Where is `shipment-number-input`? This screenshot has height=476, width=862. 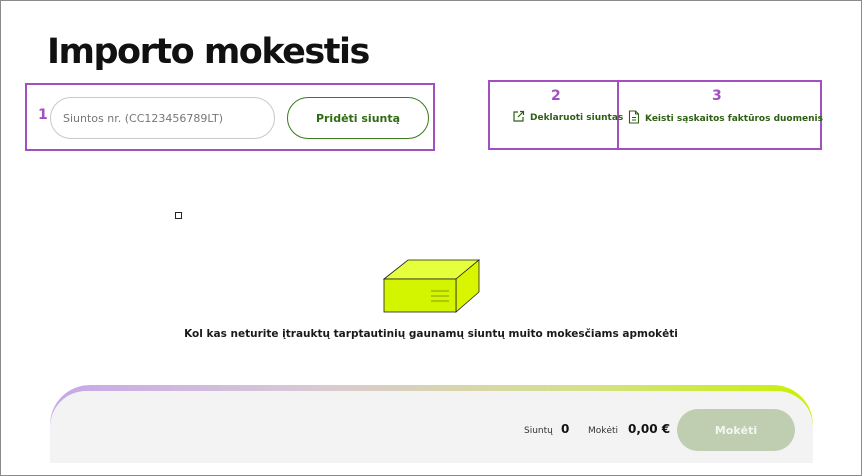 shipment-number-input is located at coordinates (162, 118).